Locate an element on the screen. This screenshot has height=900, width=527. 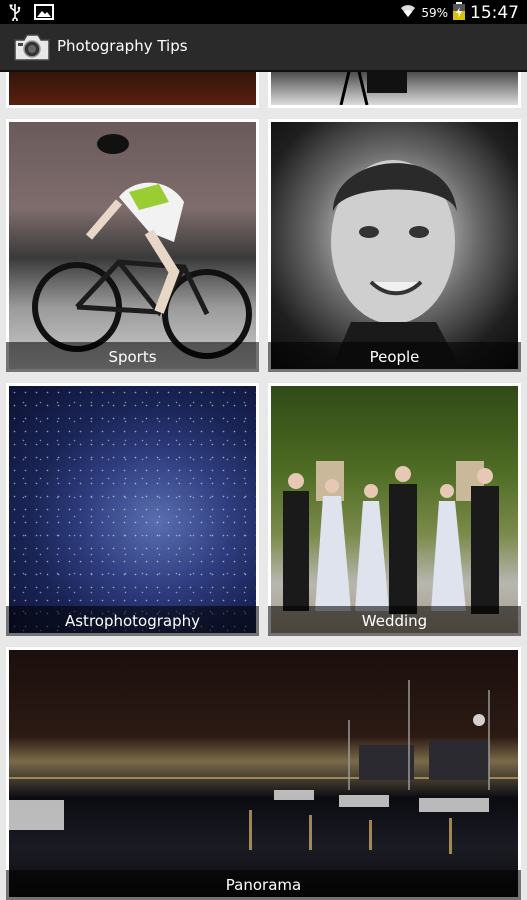
action-bar: Photography Tips is located at coordinates (263, 48).